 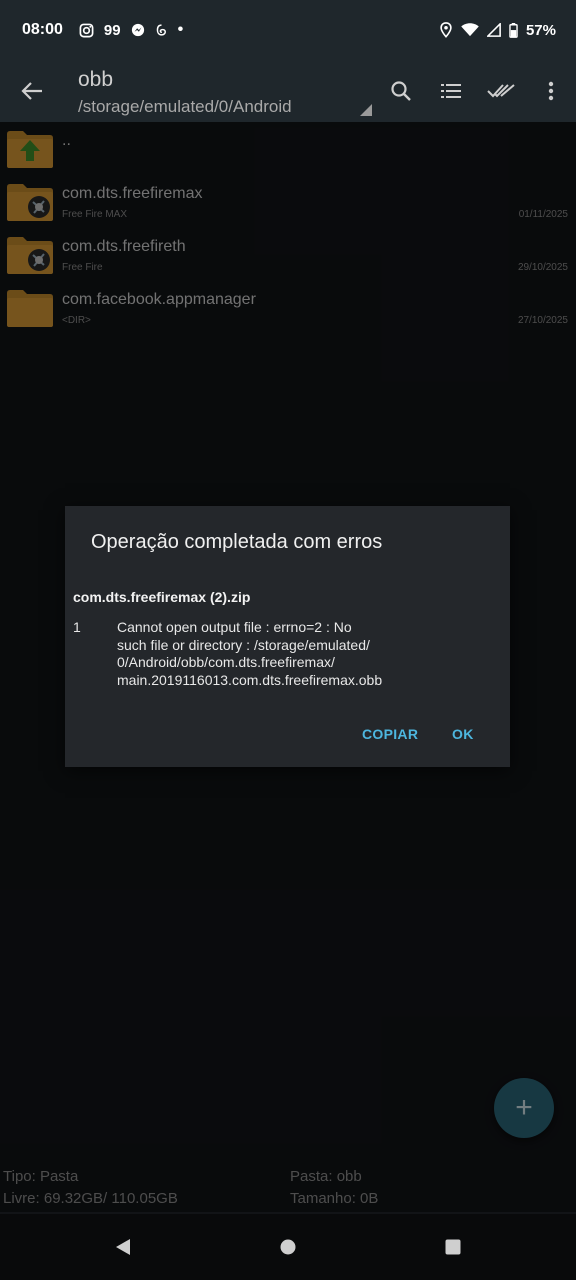 I want to click on error-line: 0/Android/obb/com.dts.freefiremax/, so click(x=226, y=662).